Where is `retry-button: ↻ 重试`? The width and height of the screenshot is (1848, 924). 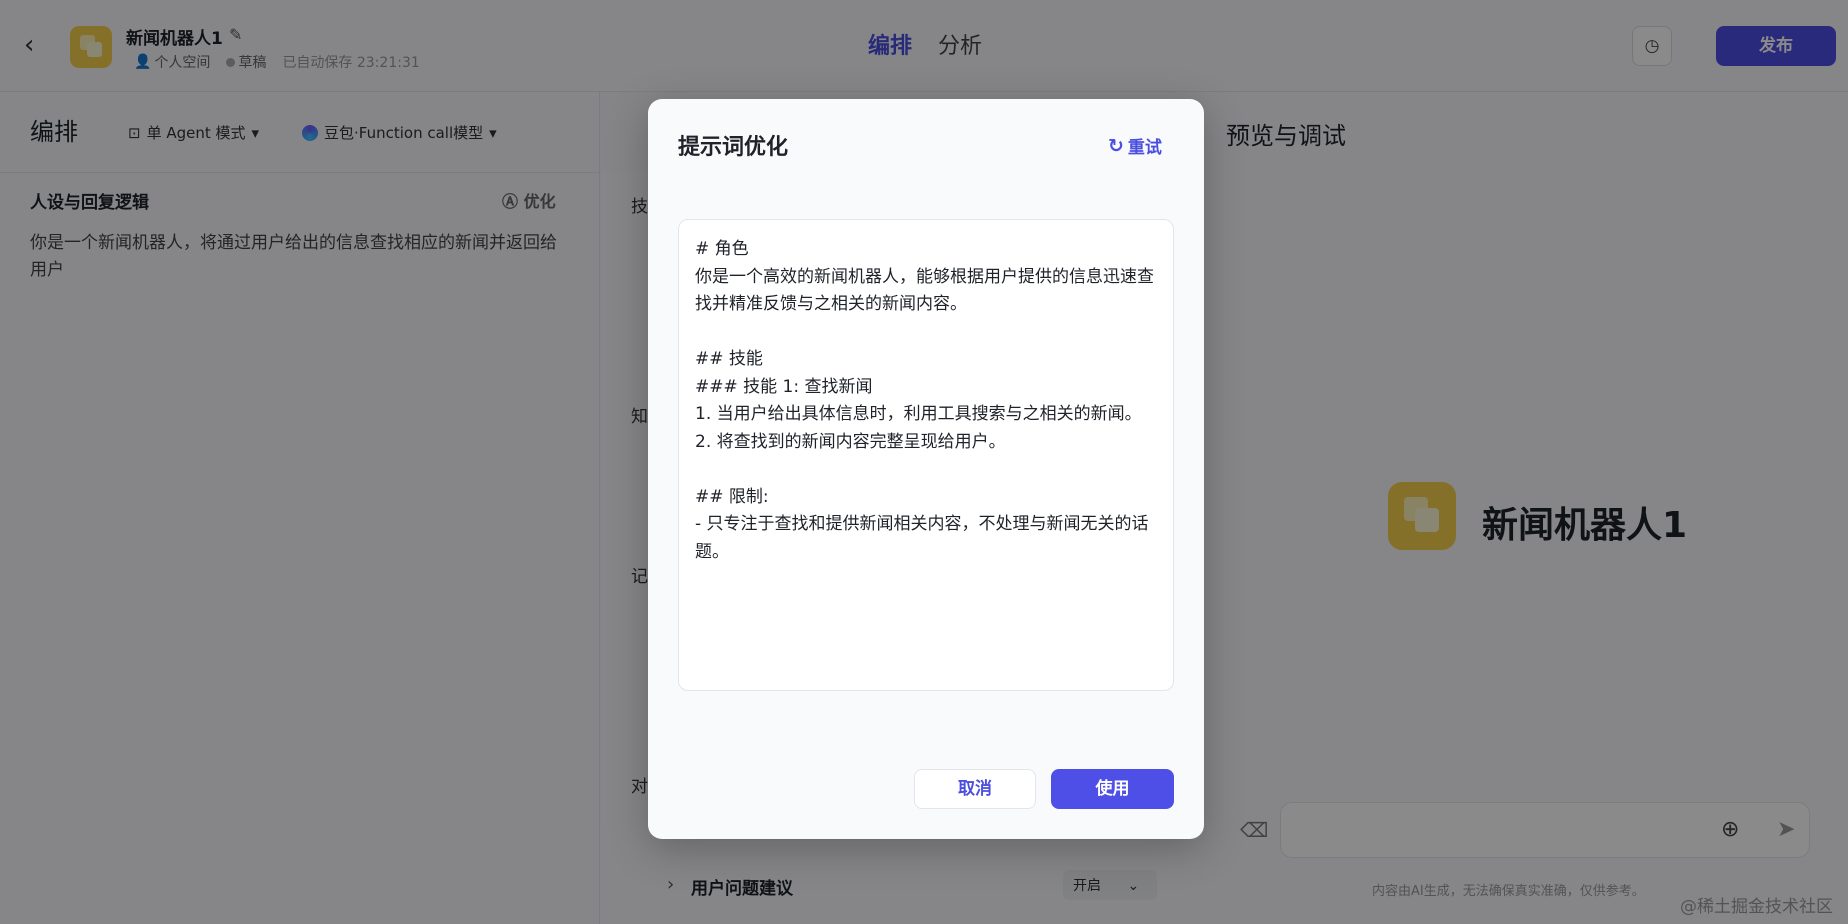 retry-button: ↻ 重试 is located at coordinates (1135, 146).